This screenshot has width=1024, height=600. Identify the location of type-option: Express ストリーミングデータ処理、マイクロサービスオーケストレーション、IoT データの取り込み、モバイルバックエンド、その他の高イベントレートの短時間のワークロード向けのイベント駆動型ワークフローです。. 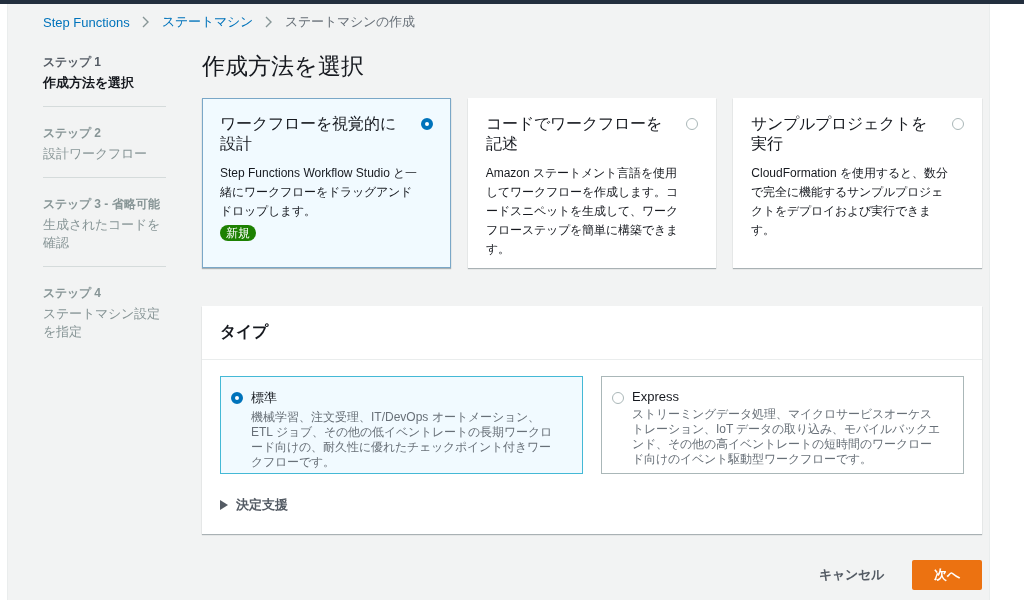
(782, 425).